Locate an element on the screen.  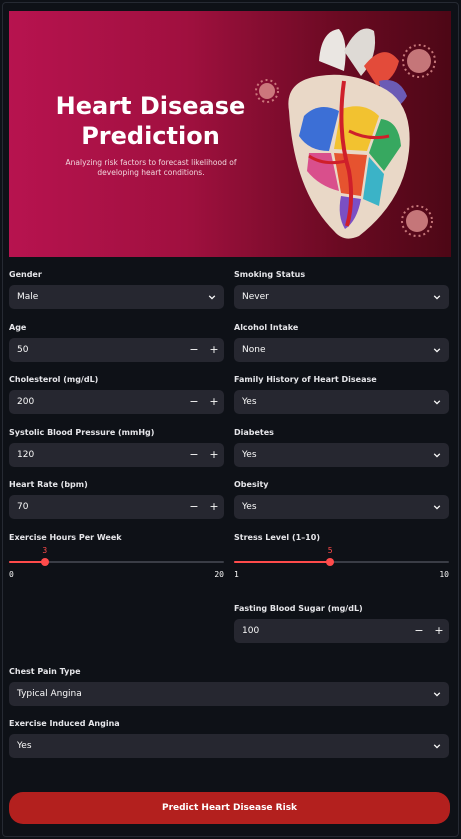
slider-max: 10 is located at coordinates (444, 574).